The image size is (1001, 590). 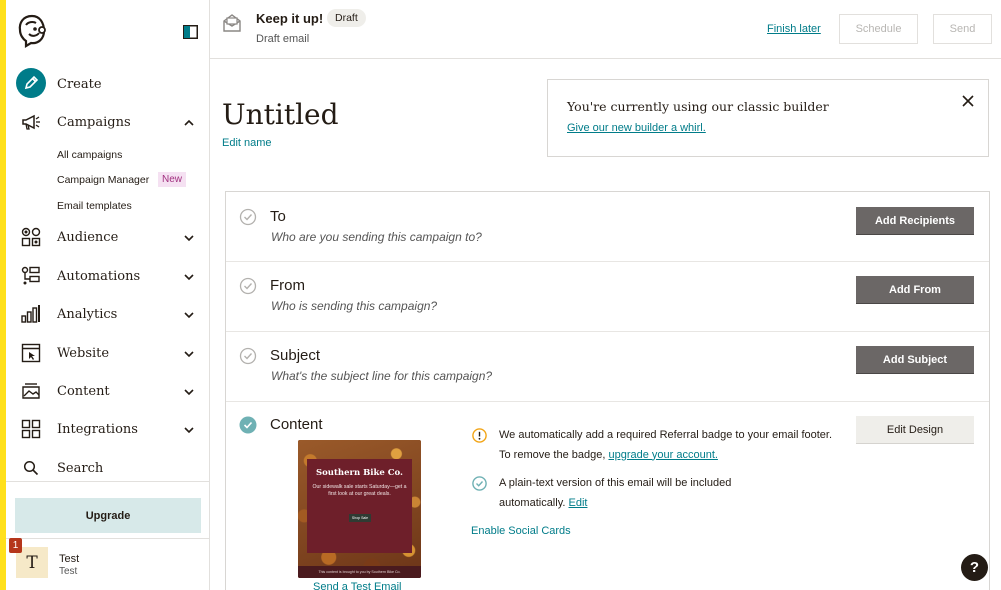 What do you see at coordinates (578, 503) in the screenshot?
I see `edit-plain-text-link: Edit` at bounding box center [578, 503].